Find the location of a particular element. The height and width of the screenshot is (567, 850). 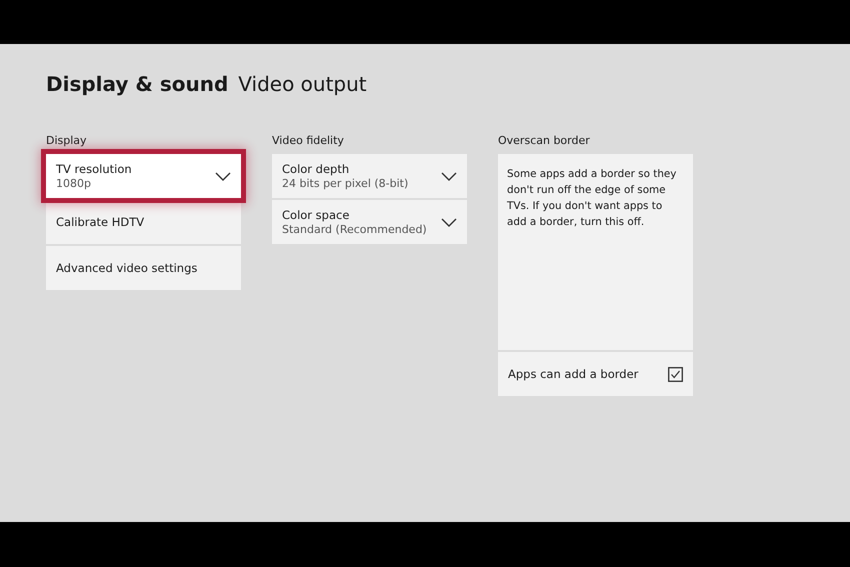

dropdown: Color space Standard (Recommended) is located at coordinates (369, 222).